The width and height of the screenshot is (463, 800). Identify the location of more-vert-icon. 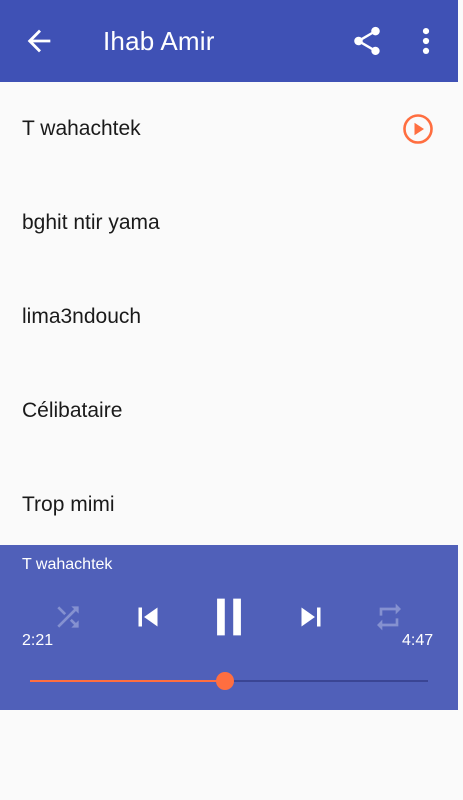
(426, 41).